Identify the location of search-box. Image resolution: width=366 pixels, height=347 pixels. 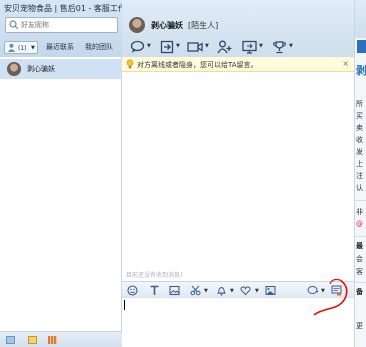
(61, 25).